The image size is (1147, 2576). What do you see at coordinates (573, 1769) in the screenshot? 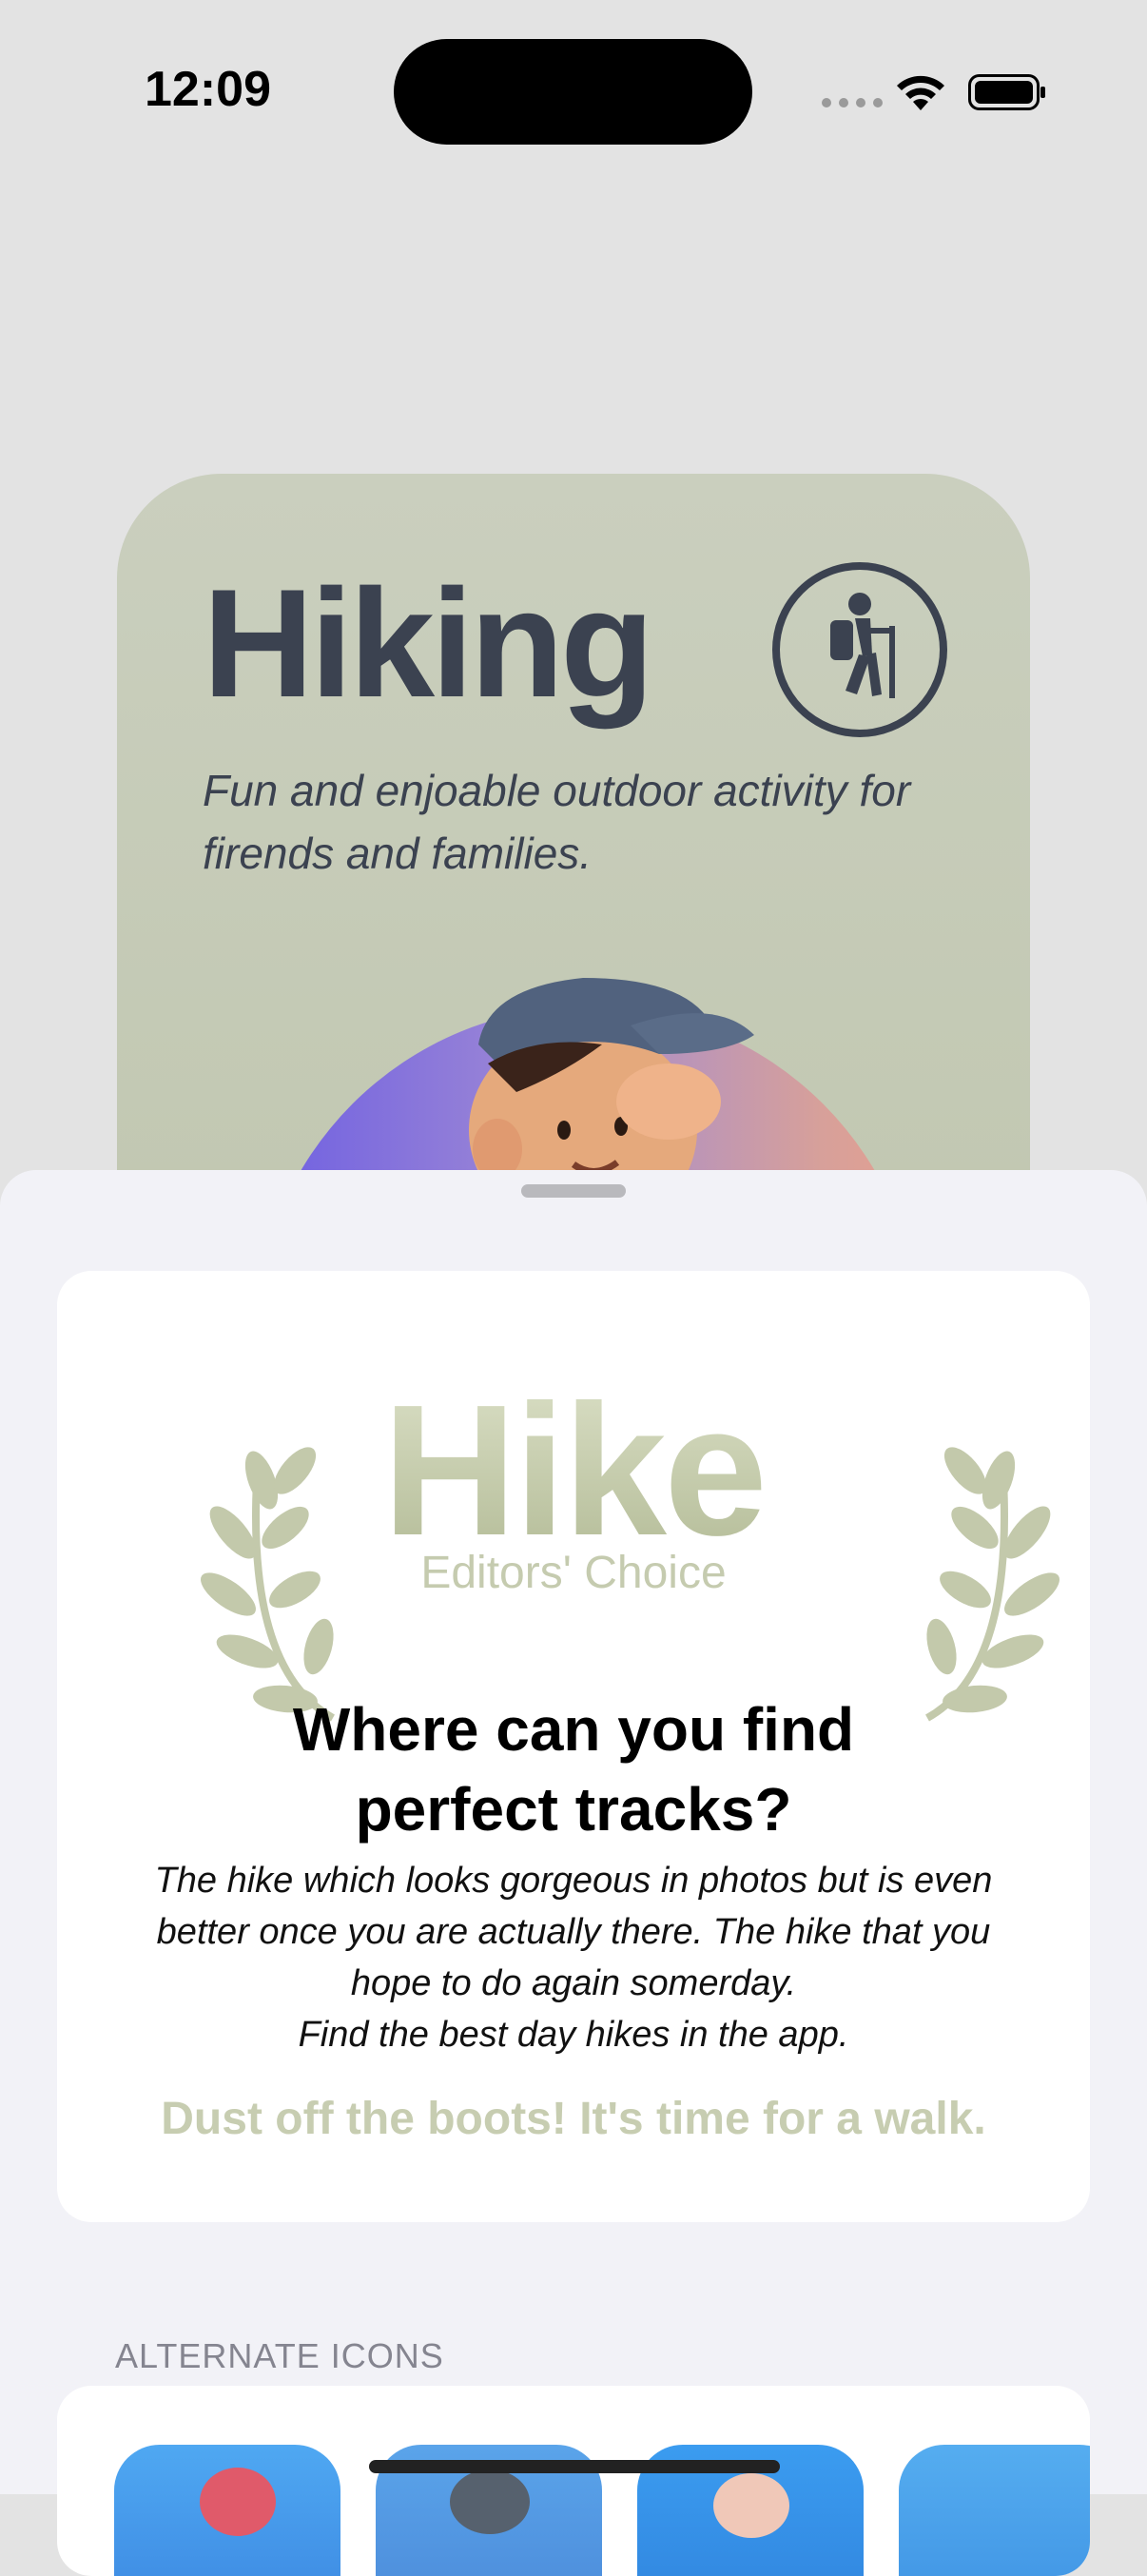
I see `headline: Where can you find perfect tracks?` at bounding box center [573, 1769].